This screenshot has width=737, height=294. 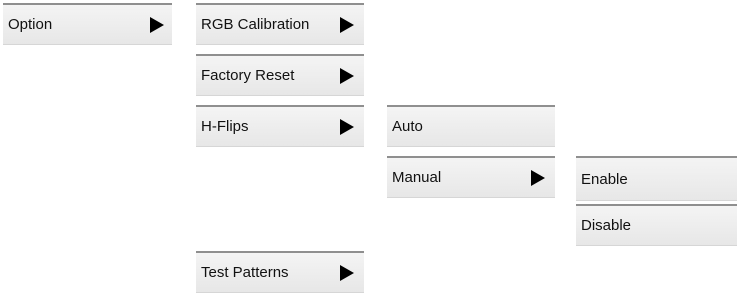 I want to click on menu-item-test-patterns: Test Patterns, so click(x=280, y=272).